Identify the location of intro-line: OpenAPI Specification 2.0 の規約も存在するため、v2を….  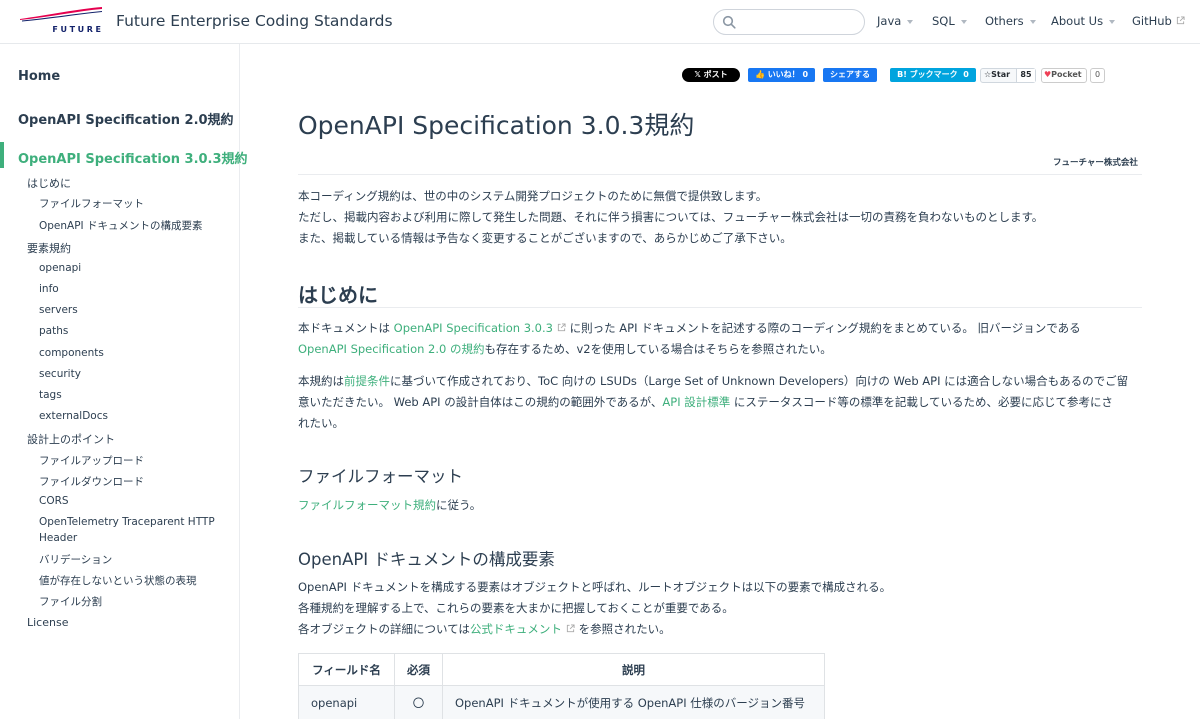
(721, 349).